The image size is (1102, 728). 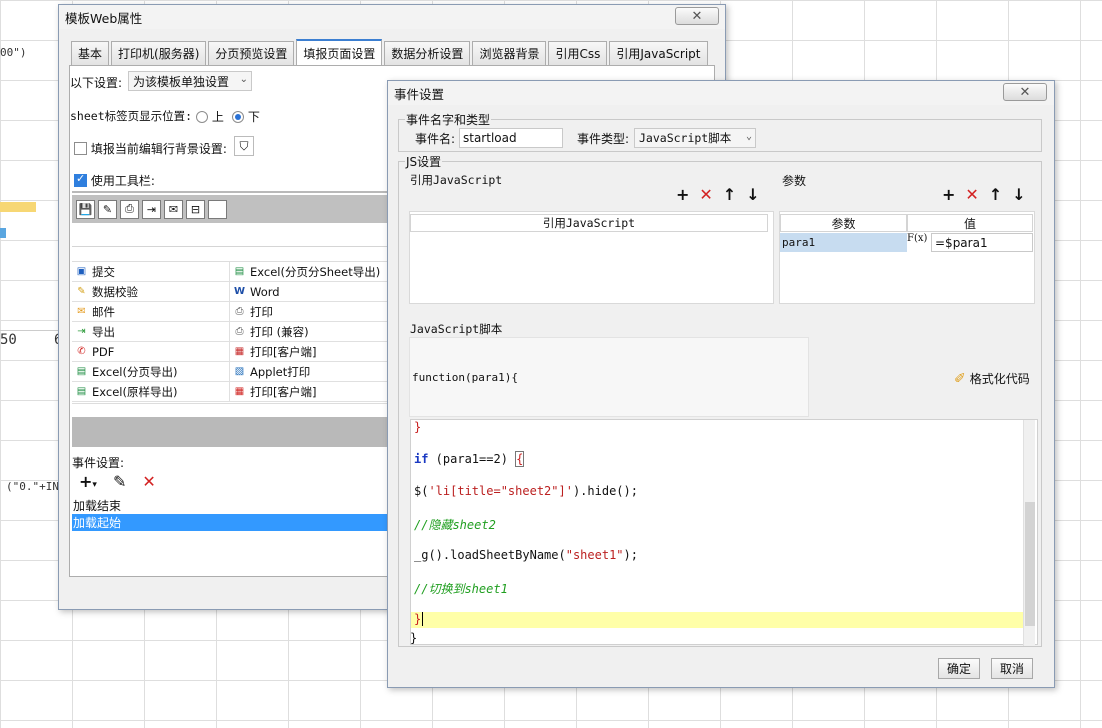 What do you see at coordinates (114, 180) in the screenshot?
I see `use-toolbar-row: 使用工具栏:` at bounding box center [114, 180].